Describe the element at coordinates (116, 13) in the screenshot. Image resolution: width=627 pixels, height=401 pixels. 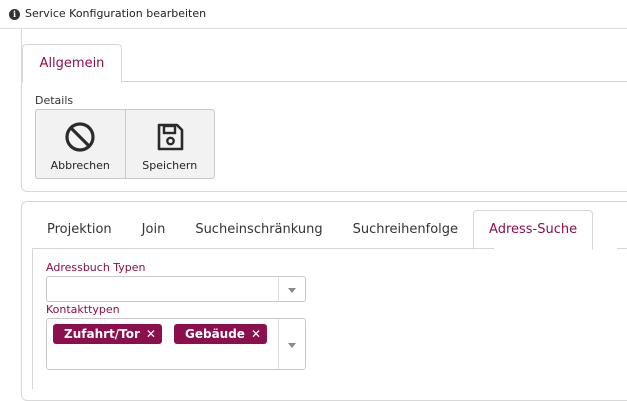
I see `window-title: Service Konfiguration bearbeiten` at that location.